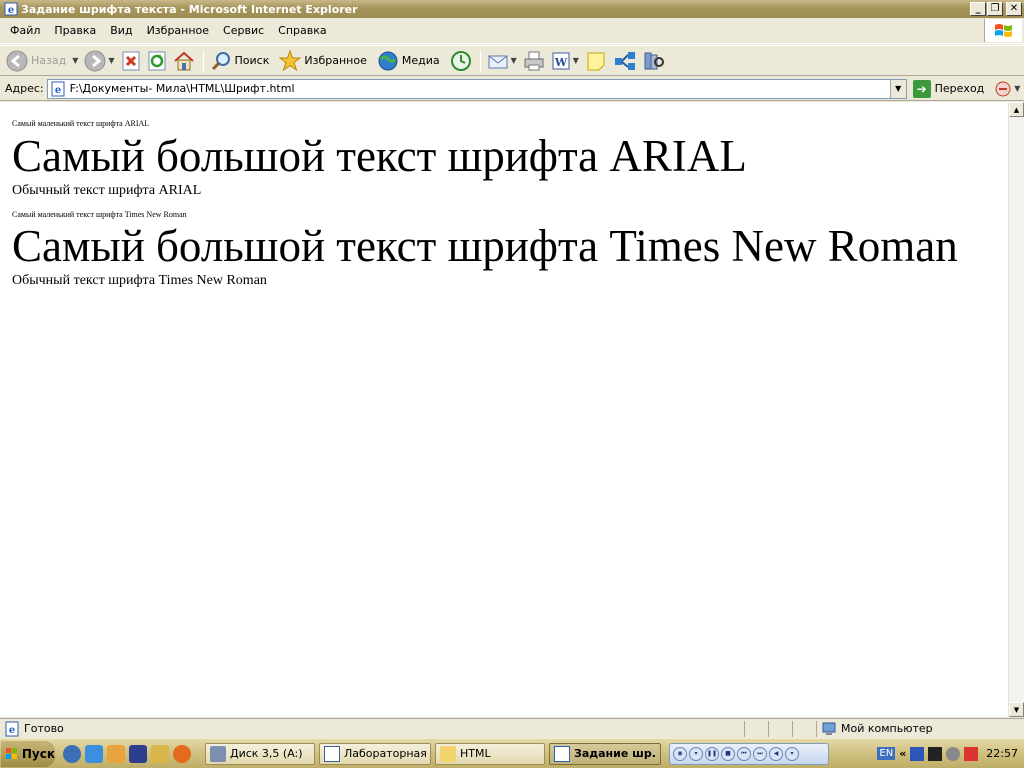 This screenshot has width=1024, height=768. I want to click on firefox-icon, so click(182, 753).